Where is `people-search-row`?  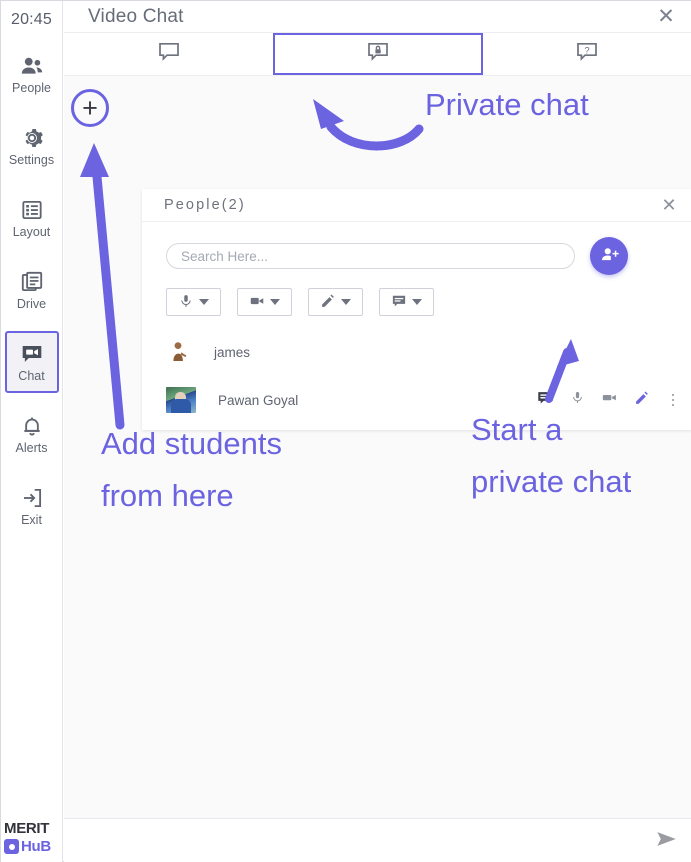 people-search-row is located at coordinates (416, 248).